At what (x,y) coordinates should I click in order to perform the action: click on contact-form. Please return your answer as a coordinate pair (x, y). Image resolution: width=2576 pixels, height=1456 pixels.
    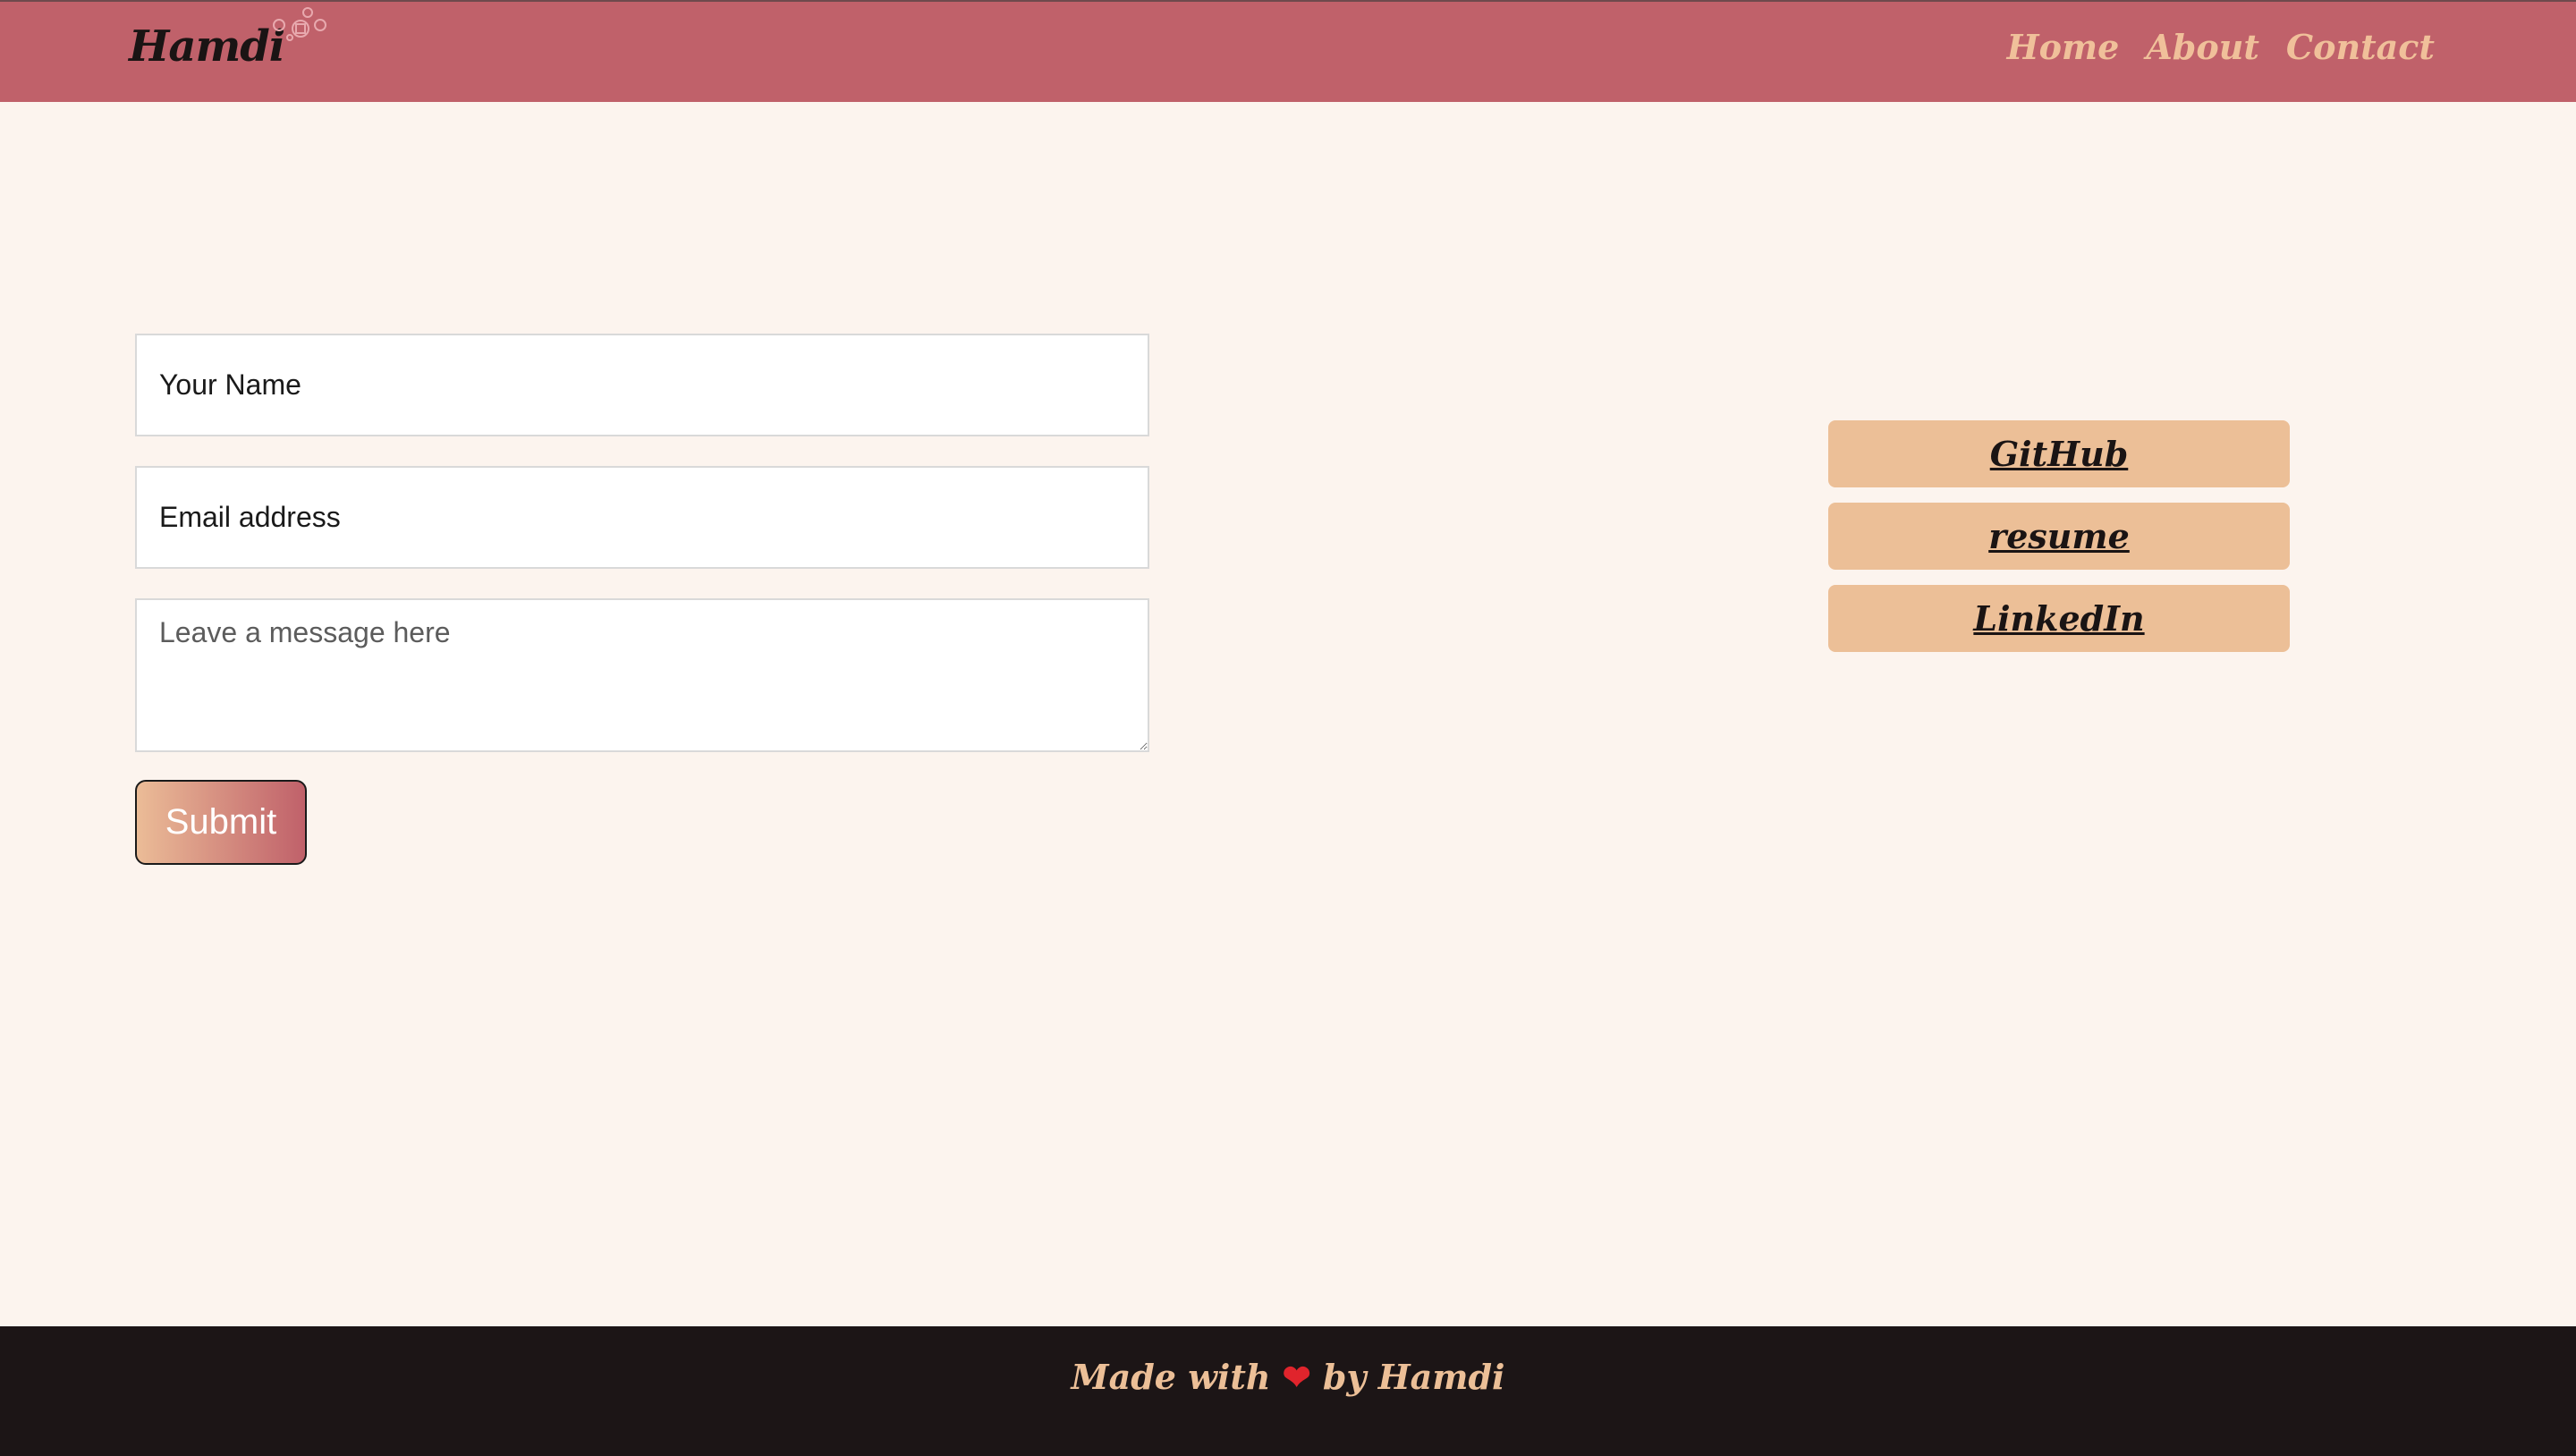
    Looking at the image, I should click on (642, 543).